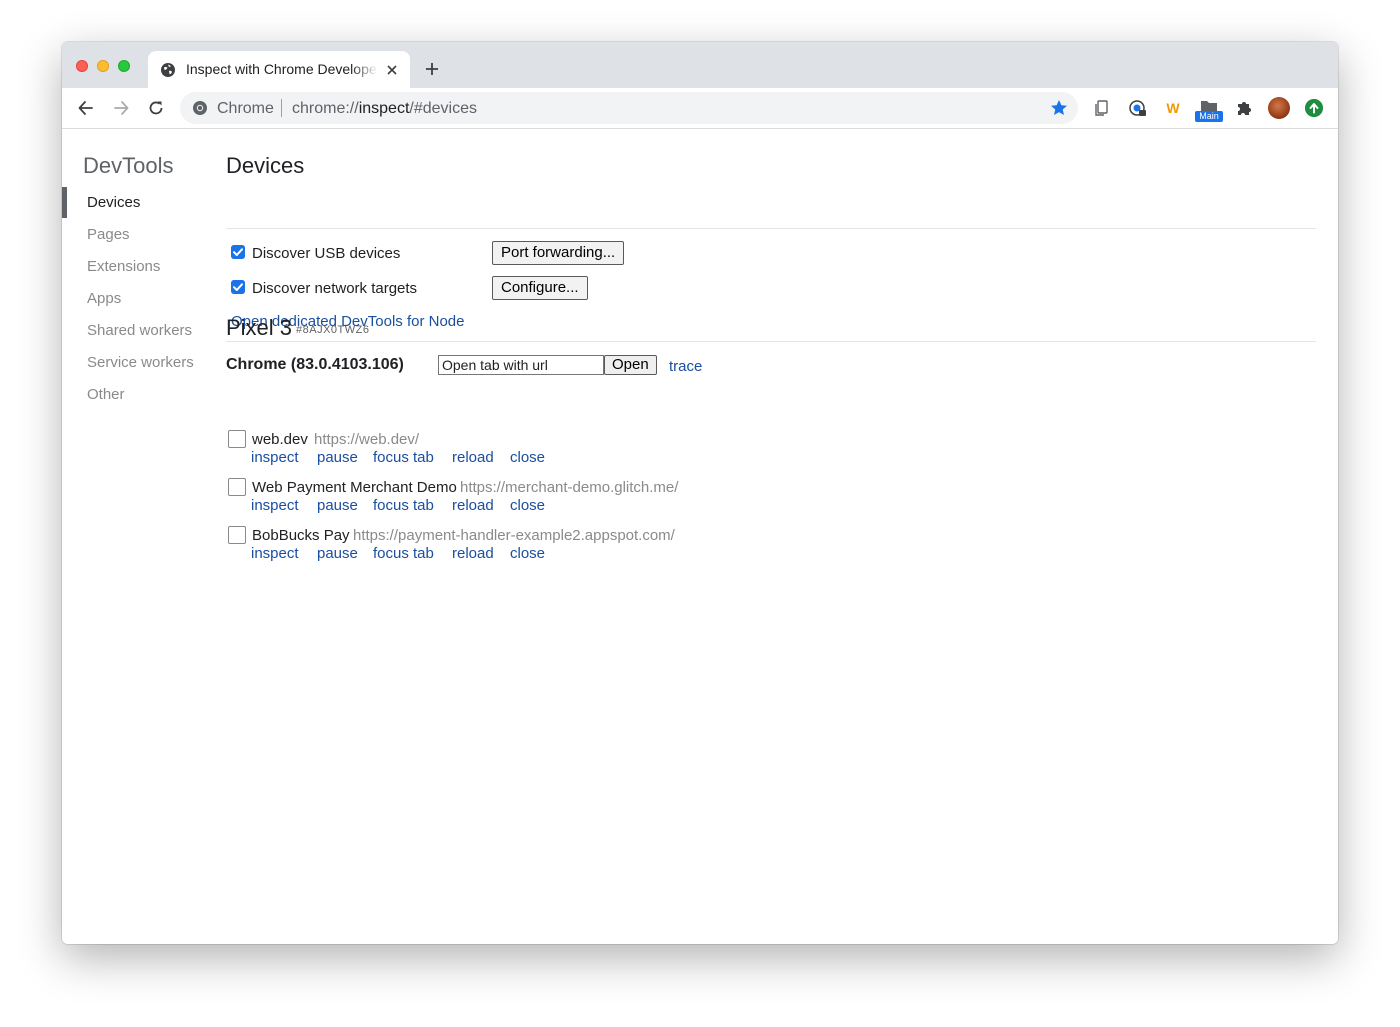  I want to click on globe-icon, so click(168, 70).